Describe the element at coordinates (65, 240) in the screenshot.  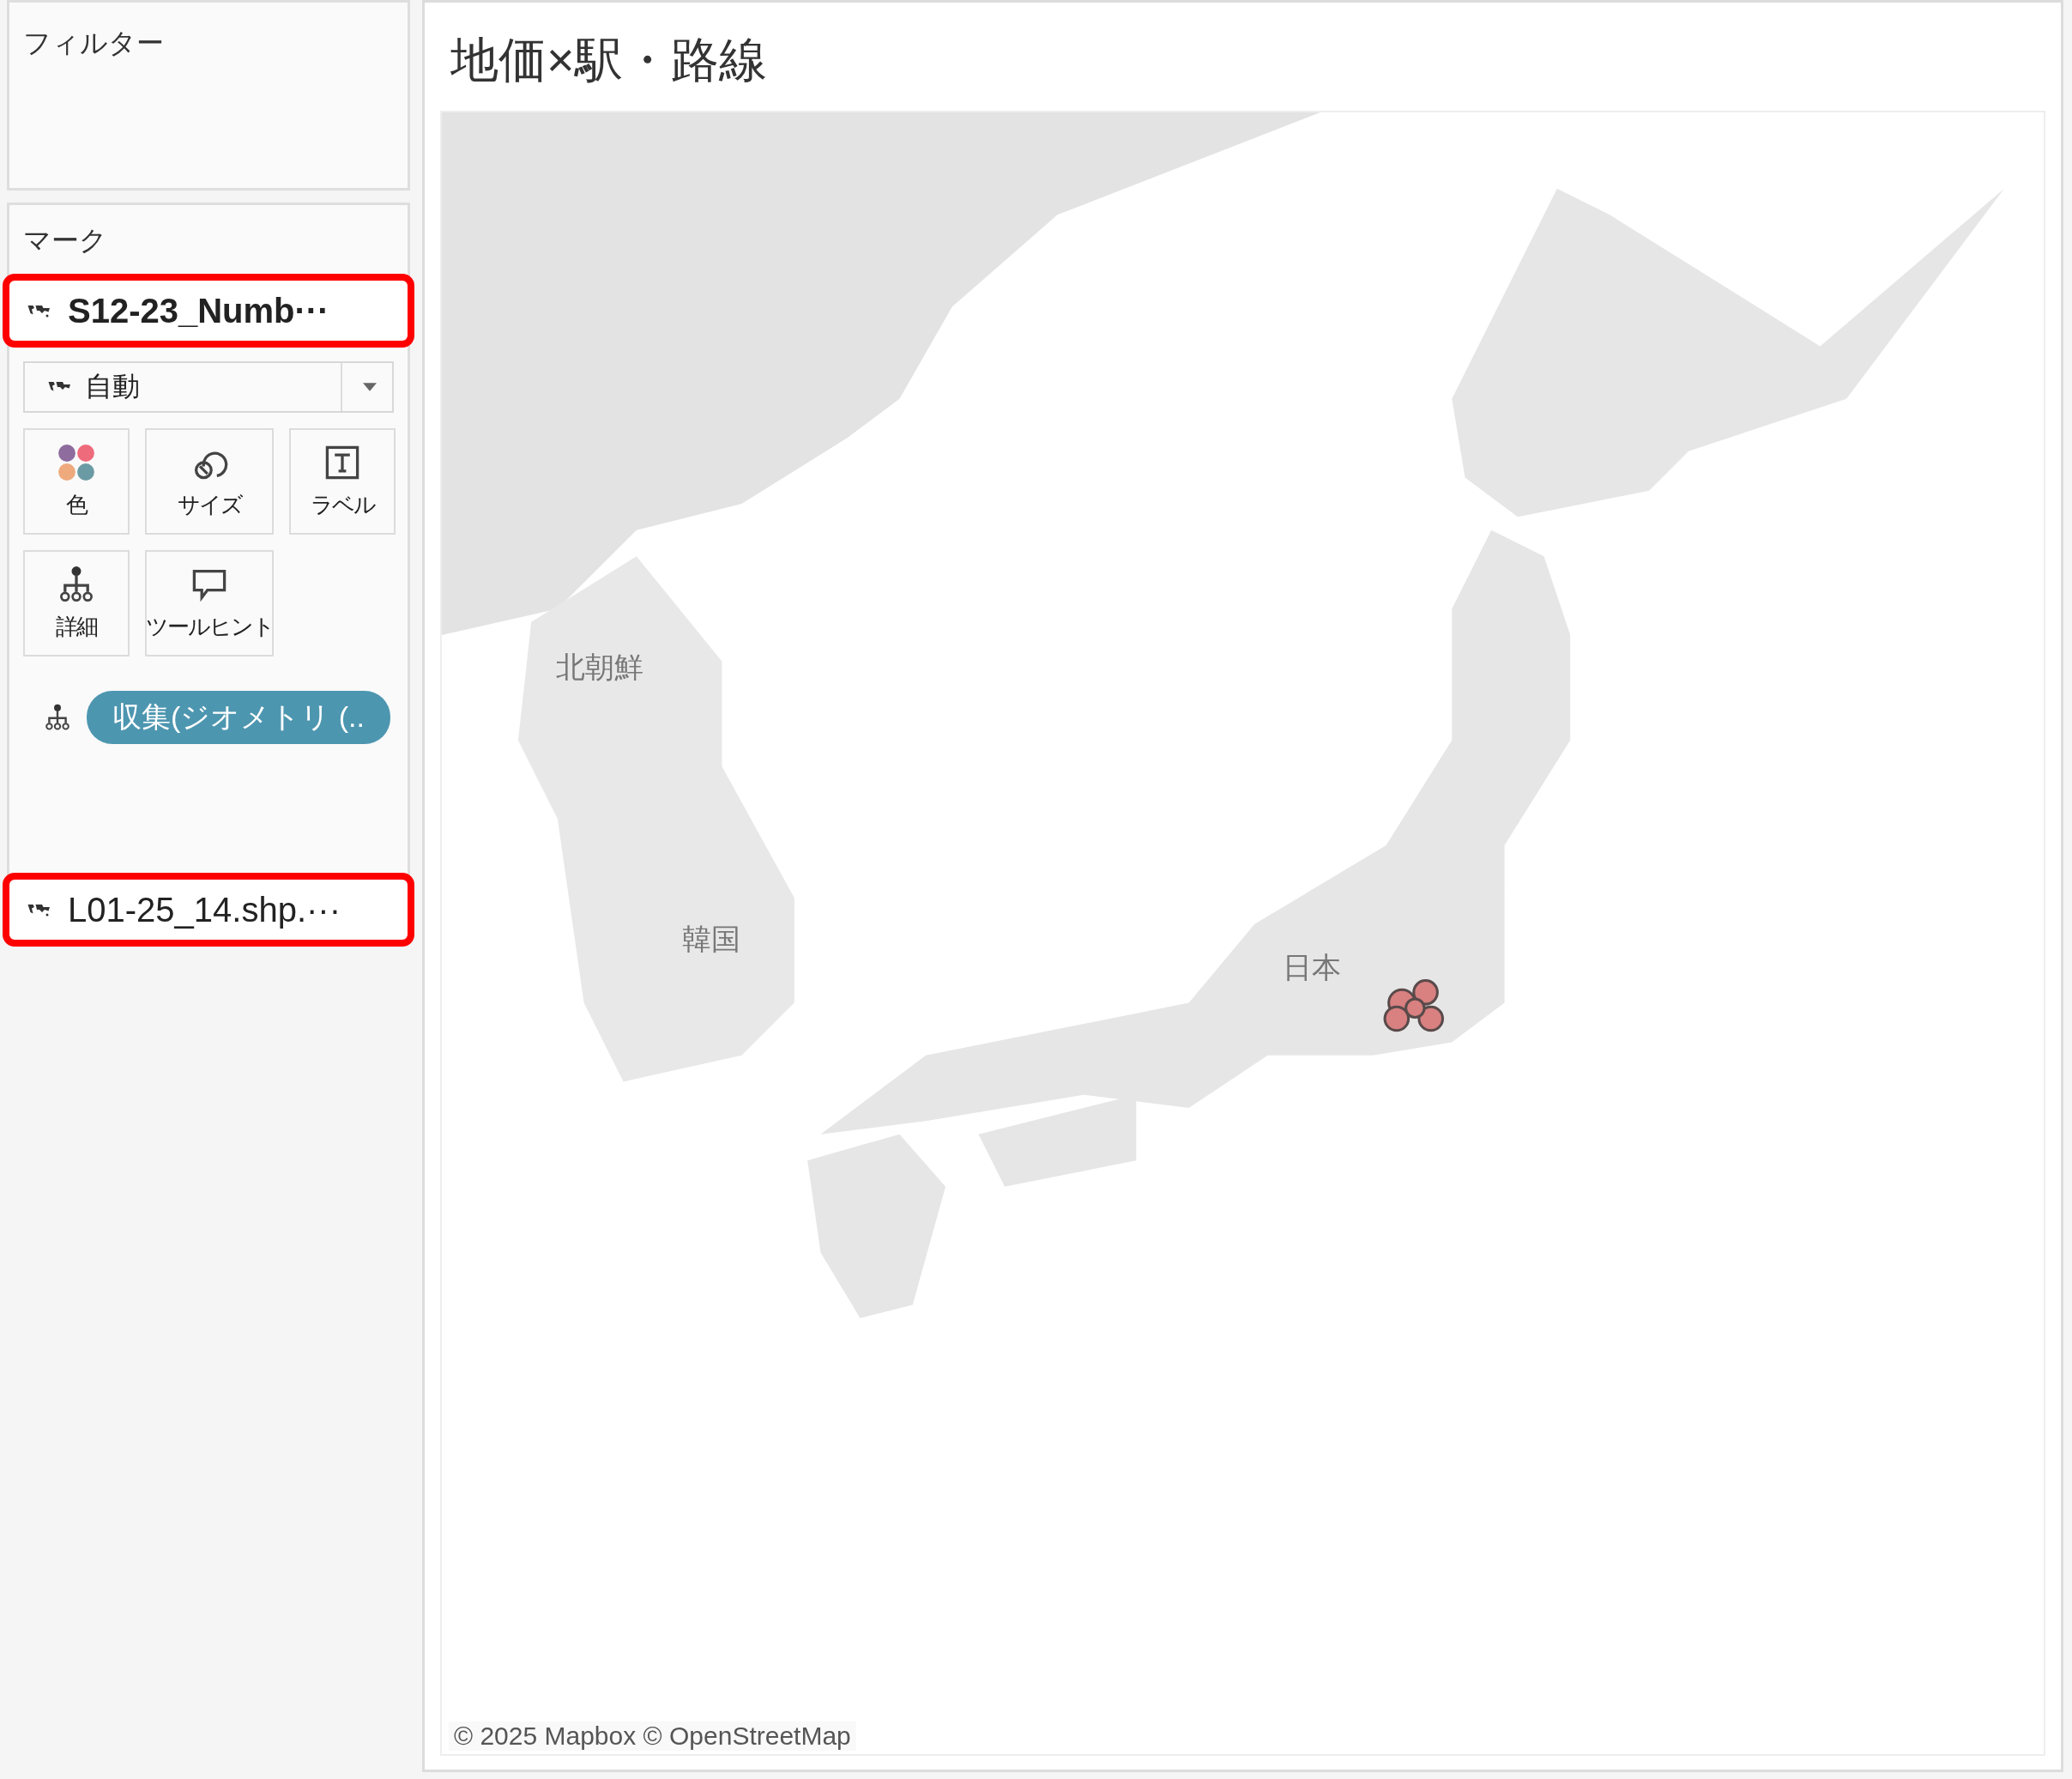
I see `marks-title: マーク` at that location.